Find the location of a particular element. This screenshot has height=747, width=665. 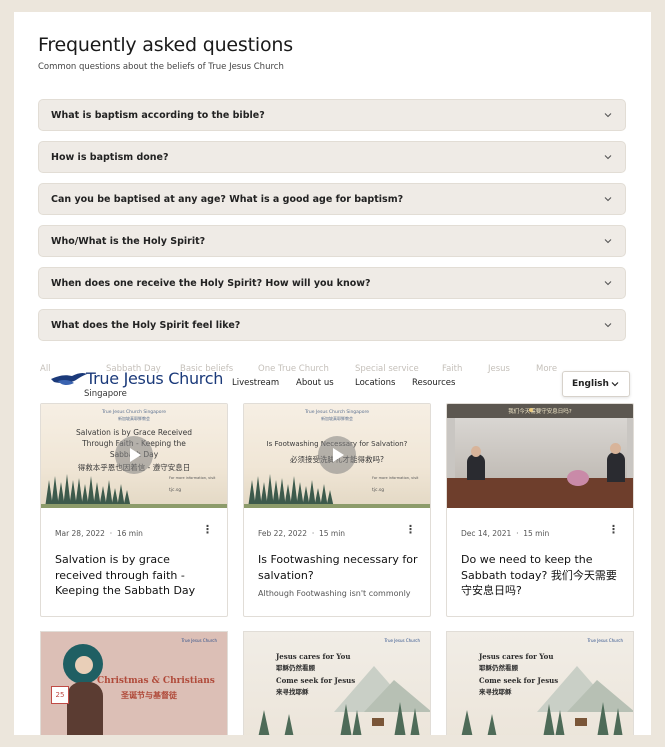

thumb-title-cn: 圣诞节与基督徒 is located at coordinates (149, 695).